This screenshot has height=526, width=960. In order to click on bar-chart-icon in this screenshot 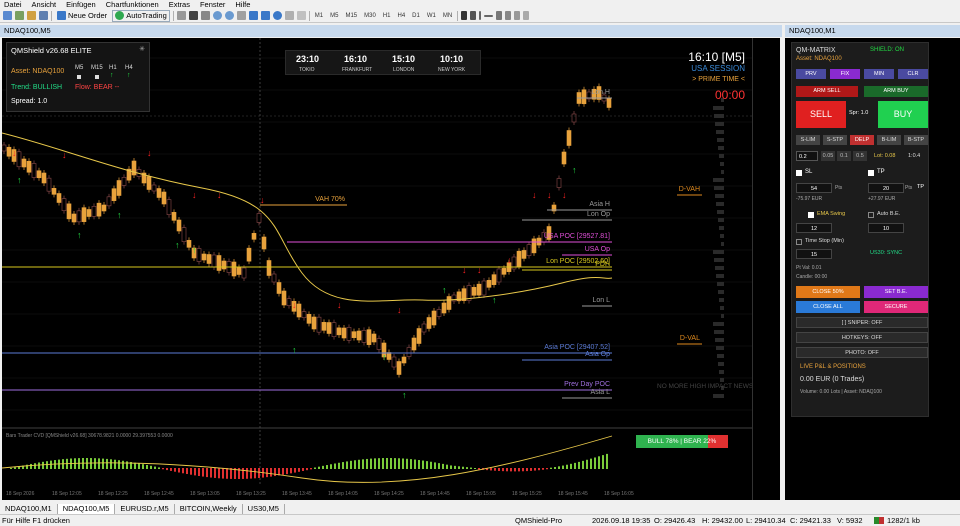, I will do `click(181, 15)`.